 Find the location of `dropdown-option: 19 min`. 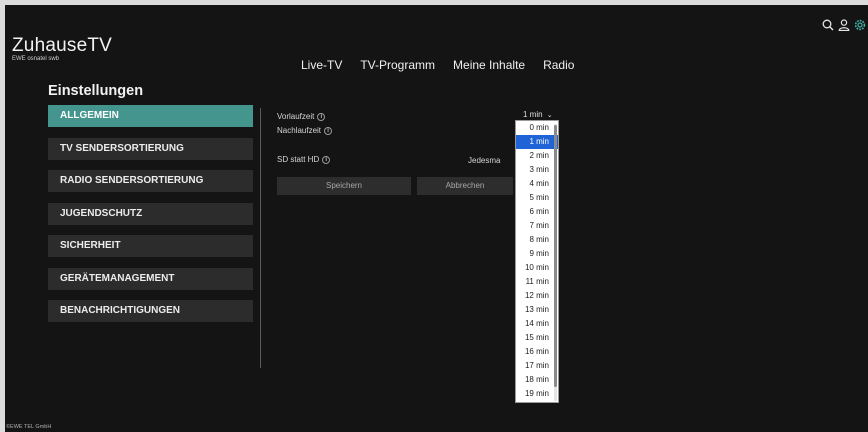

dropdown-option: 19 min is located at coordinates (537, 394).